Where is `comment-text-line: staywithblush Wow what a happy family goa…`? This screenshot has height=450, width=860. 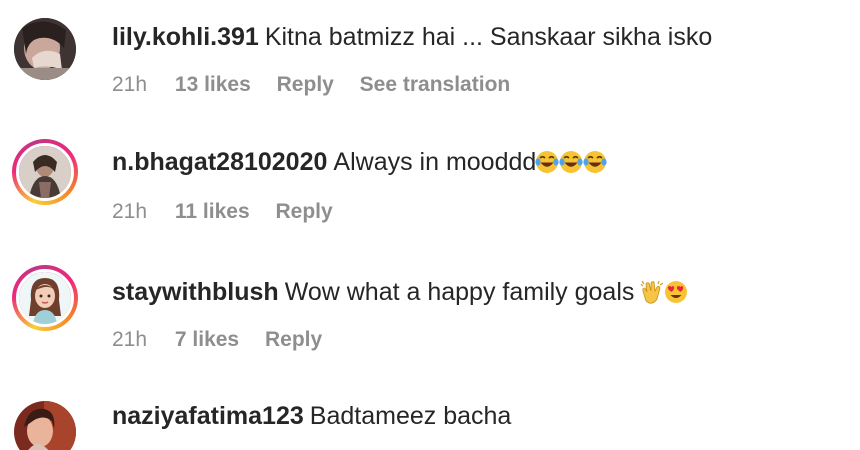 comment-text-line: staywithblush Wow what a happy family goa… is located at coordinates (400, 292).